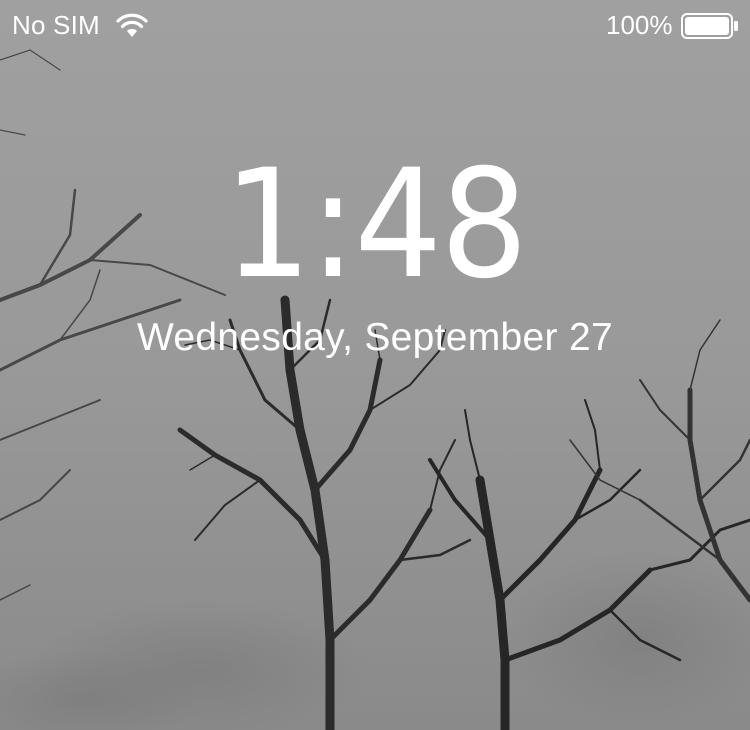 The width and height of the screenshot is (750, 730). I want to click on lock-screen-time: 1:48, so click(375, 225).